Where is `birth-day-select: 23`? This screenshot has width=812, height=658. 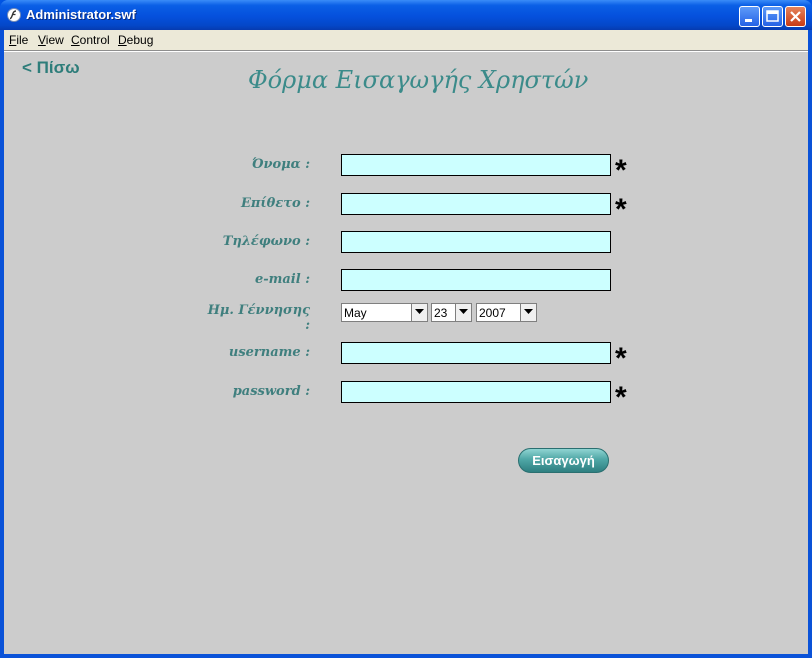 birth-day-select: 23 is located at coordinates (451, 312).